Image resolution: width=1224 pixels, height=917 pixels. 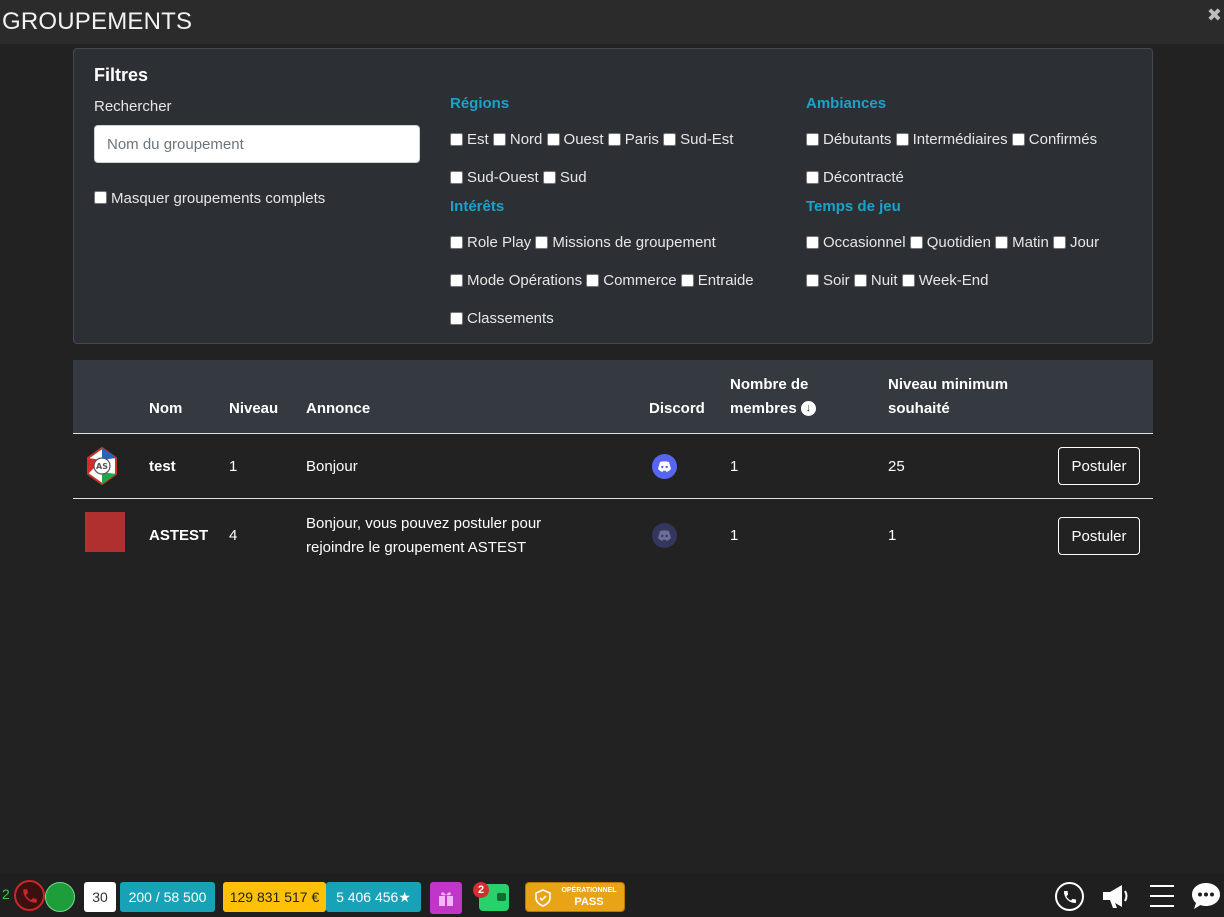 What do you see at coordinates (1063, 139) in the screenshot?
I see `option-confirmes: Confirmés` at bounding box center [1063, 139].